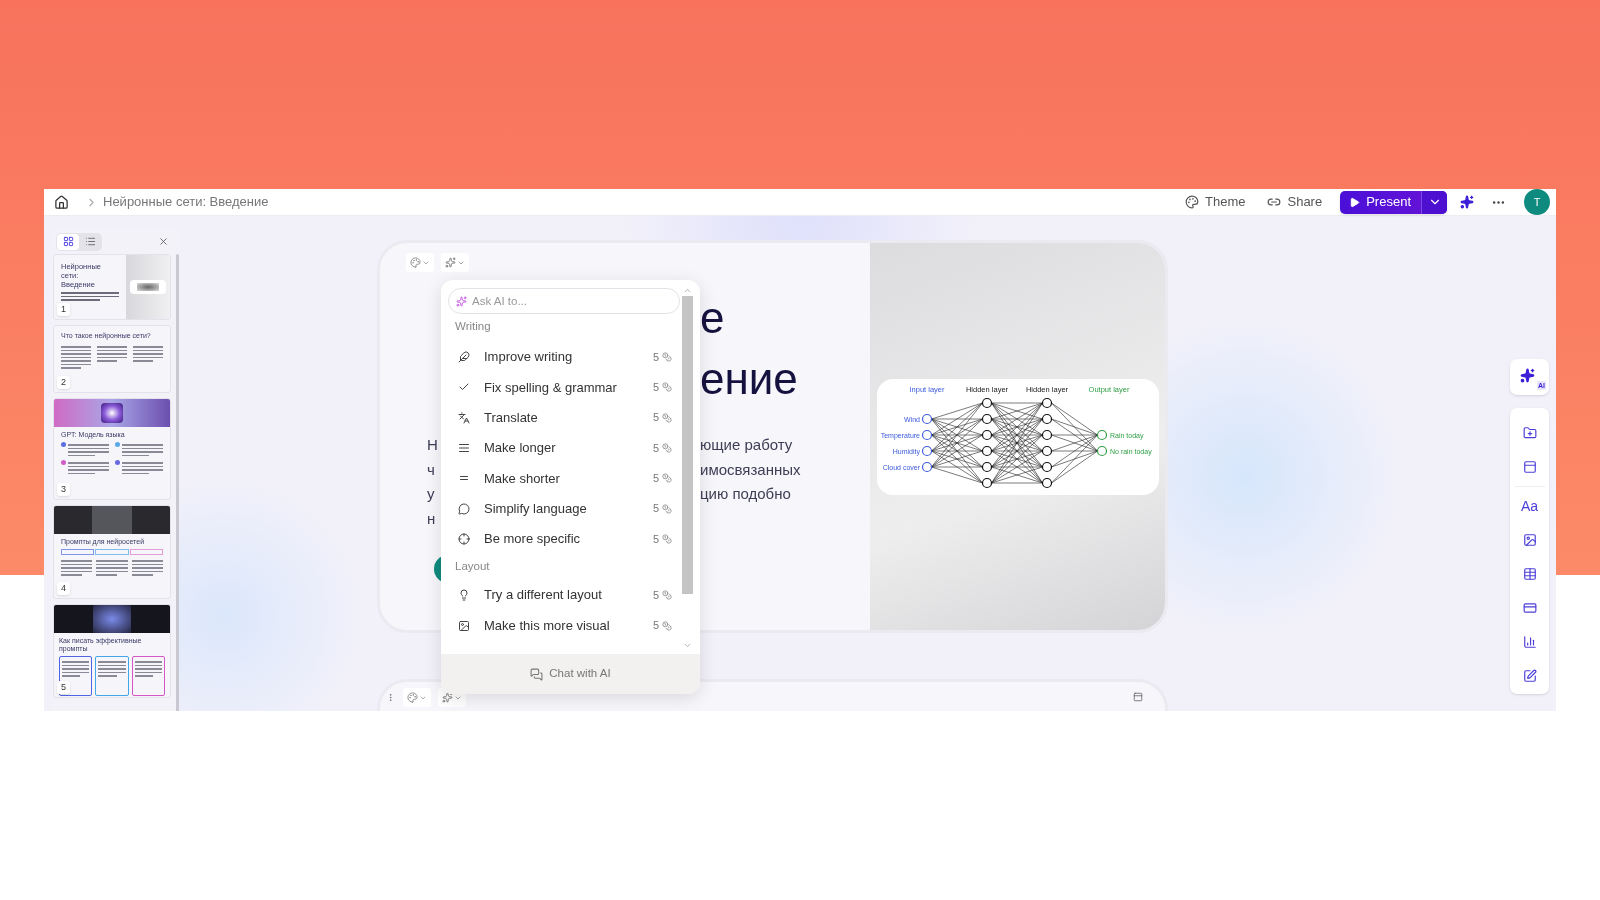 The height and width of the screenshot is (900, 1600). I want to click on view-toggle-option, so click(68, 241).